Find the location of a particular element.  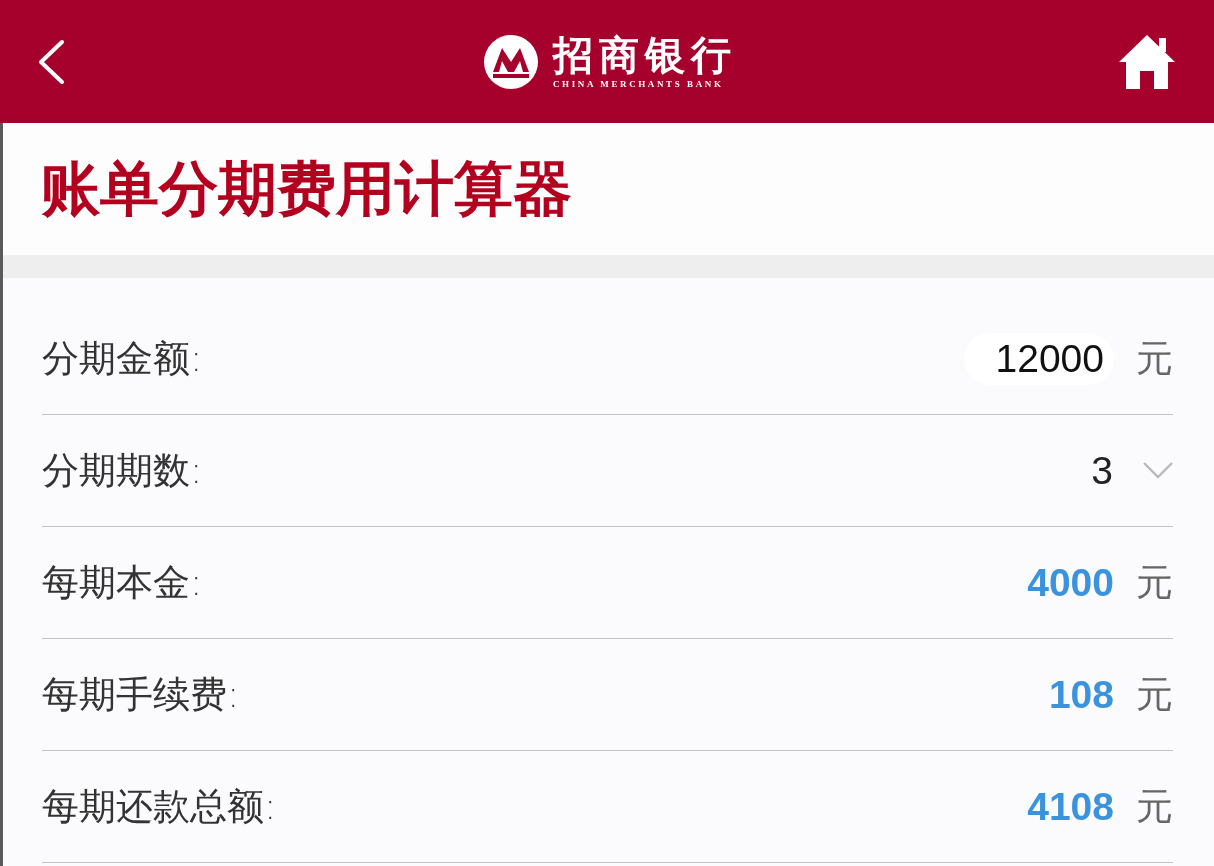

term-select: 3 is located at coordinates (1132, 470).